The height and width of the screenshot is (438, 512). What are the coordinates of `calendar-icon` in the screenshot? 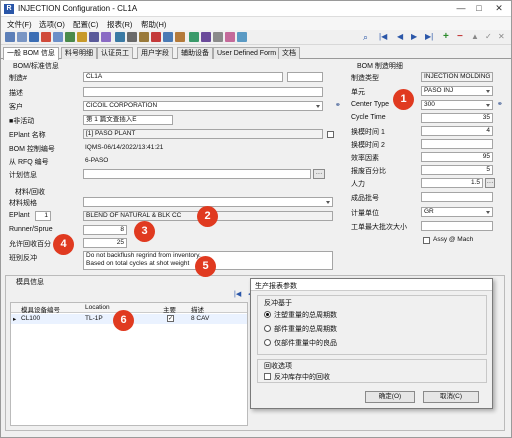 It's located at (218, 37).